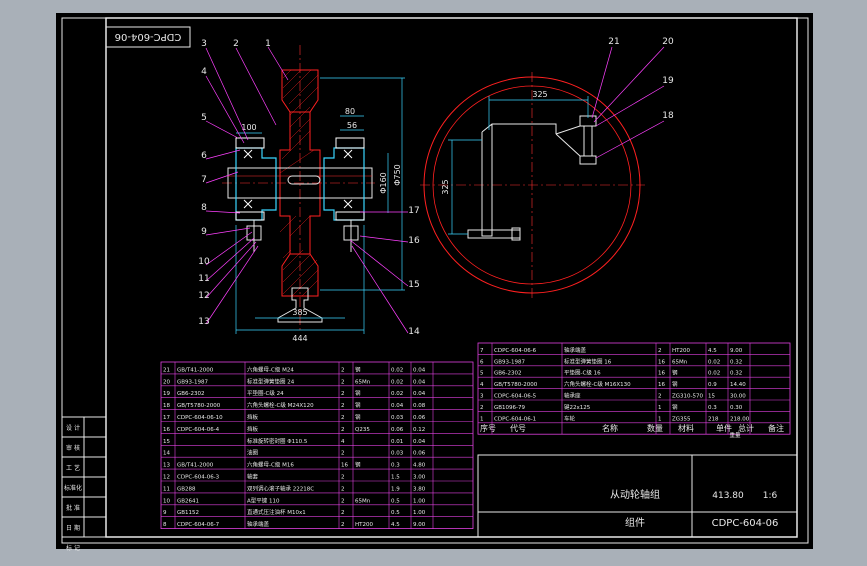  I want to click on bom-cell: CDPC-604-06-10, so click(200, 418).